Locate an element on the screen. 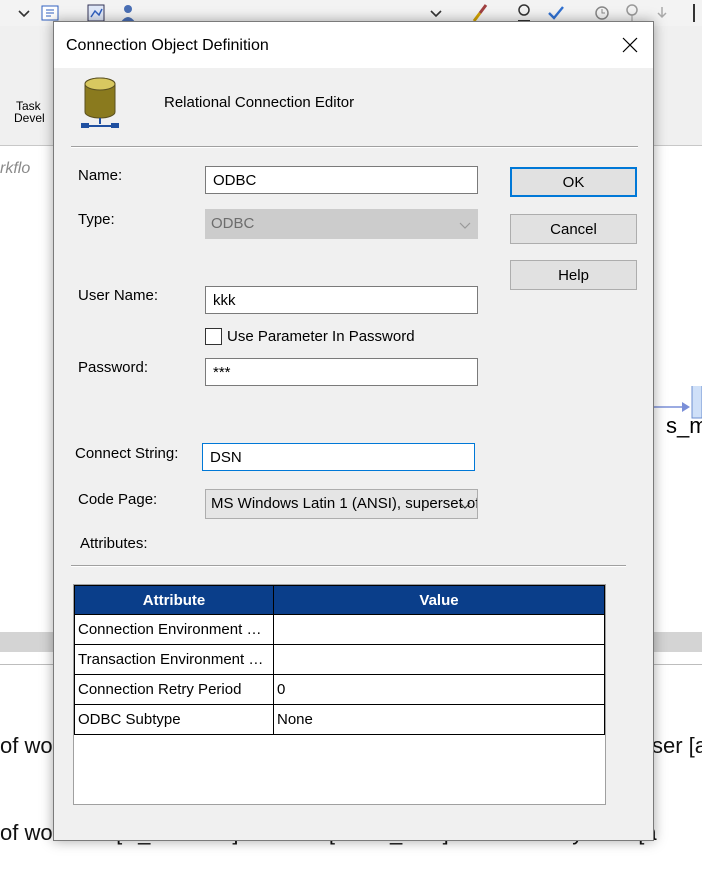 This screenshot has height=875, width=702. attribute-column-header: Attribute is located at coordinates (174, 600).